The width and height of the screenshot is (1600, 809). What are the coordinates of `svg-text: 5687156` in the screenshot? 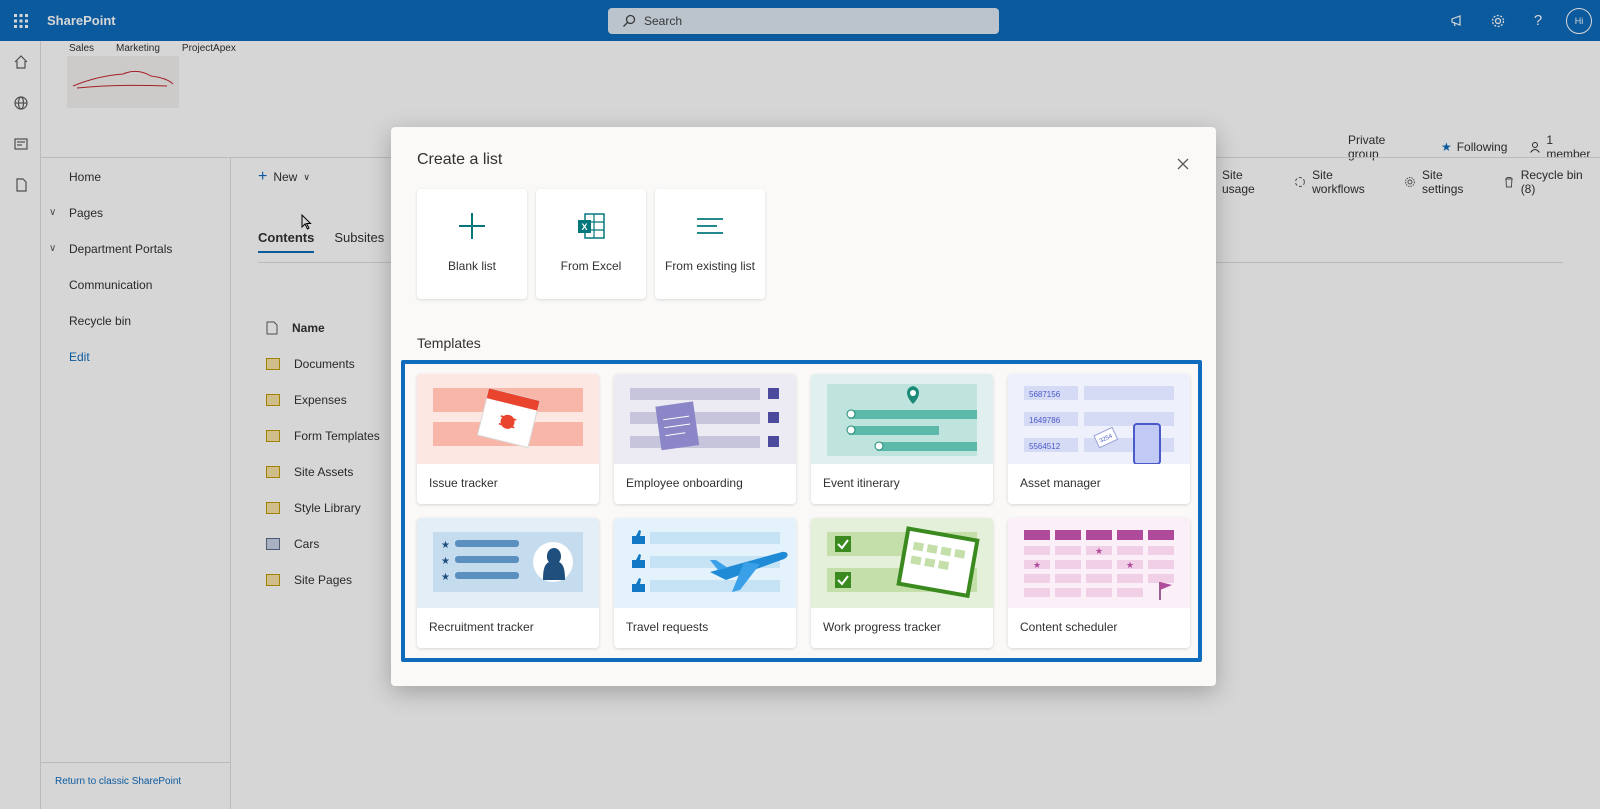 It's located at (1045, 394).